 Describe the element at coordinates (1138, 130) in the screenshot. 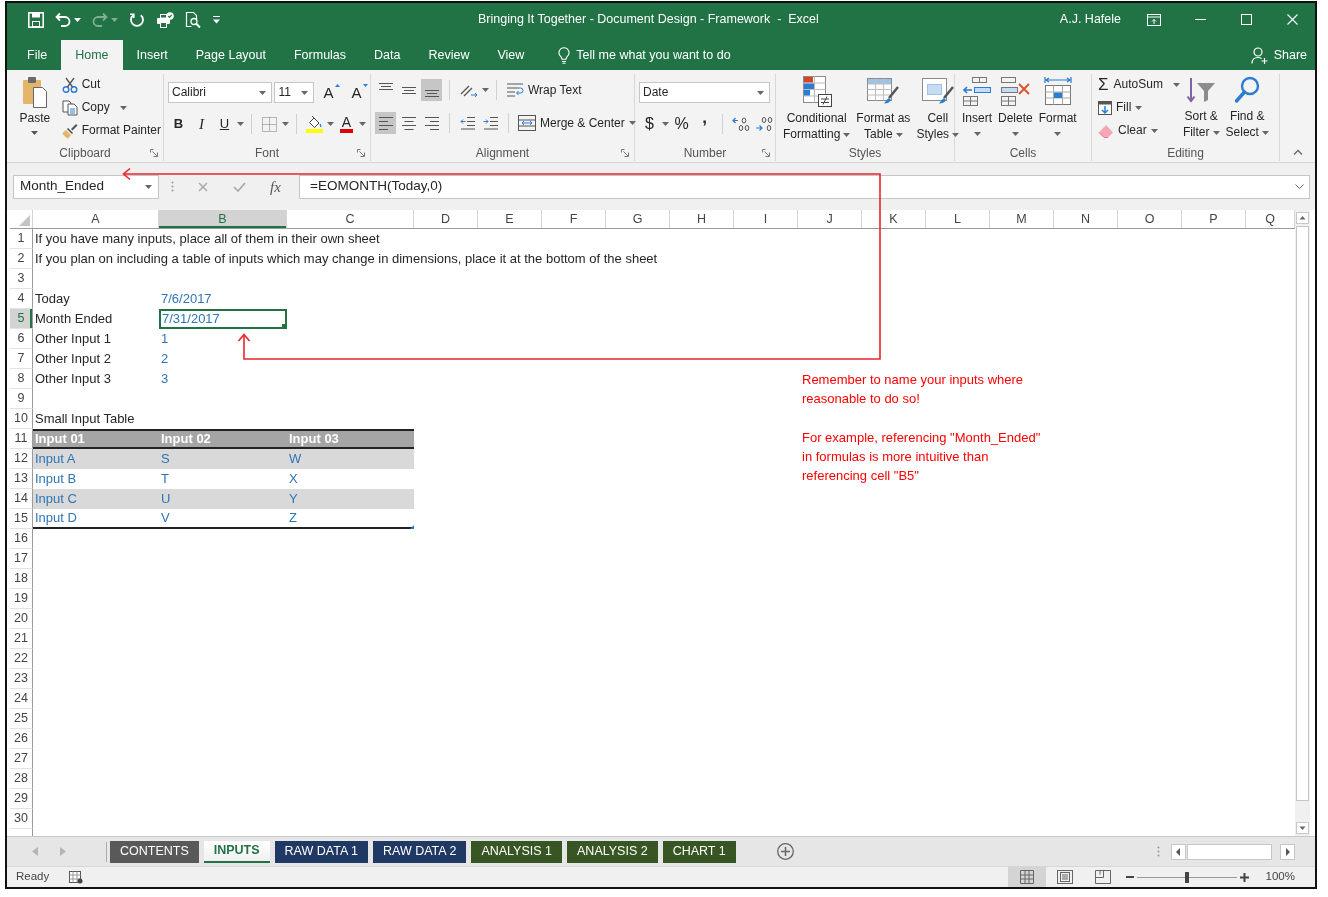

I see `clear-button: Clear` at that location.